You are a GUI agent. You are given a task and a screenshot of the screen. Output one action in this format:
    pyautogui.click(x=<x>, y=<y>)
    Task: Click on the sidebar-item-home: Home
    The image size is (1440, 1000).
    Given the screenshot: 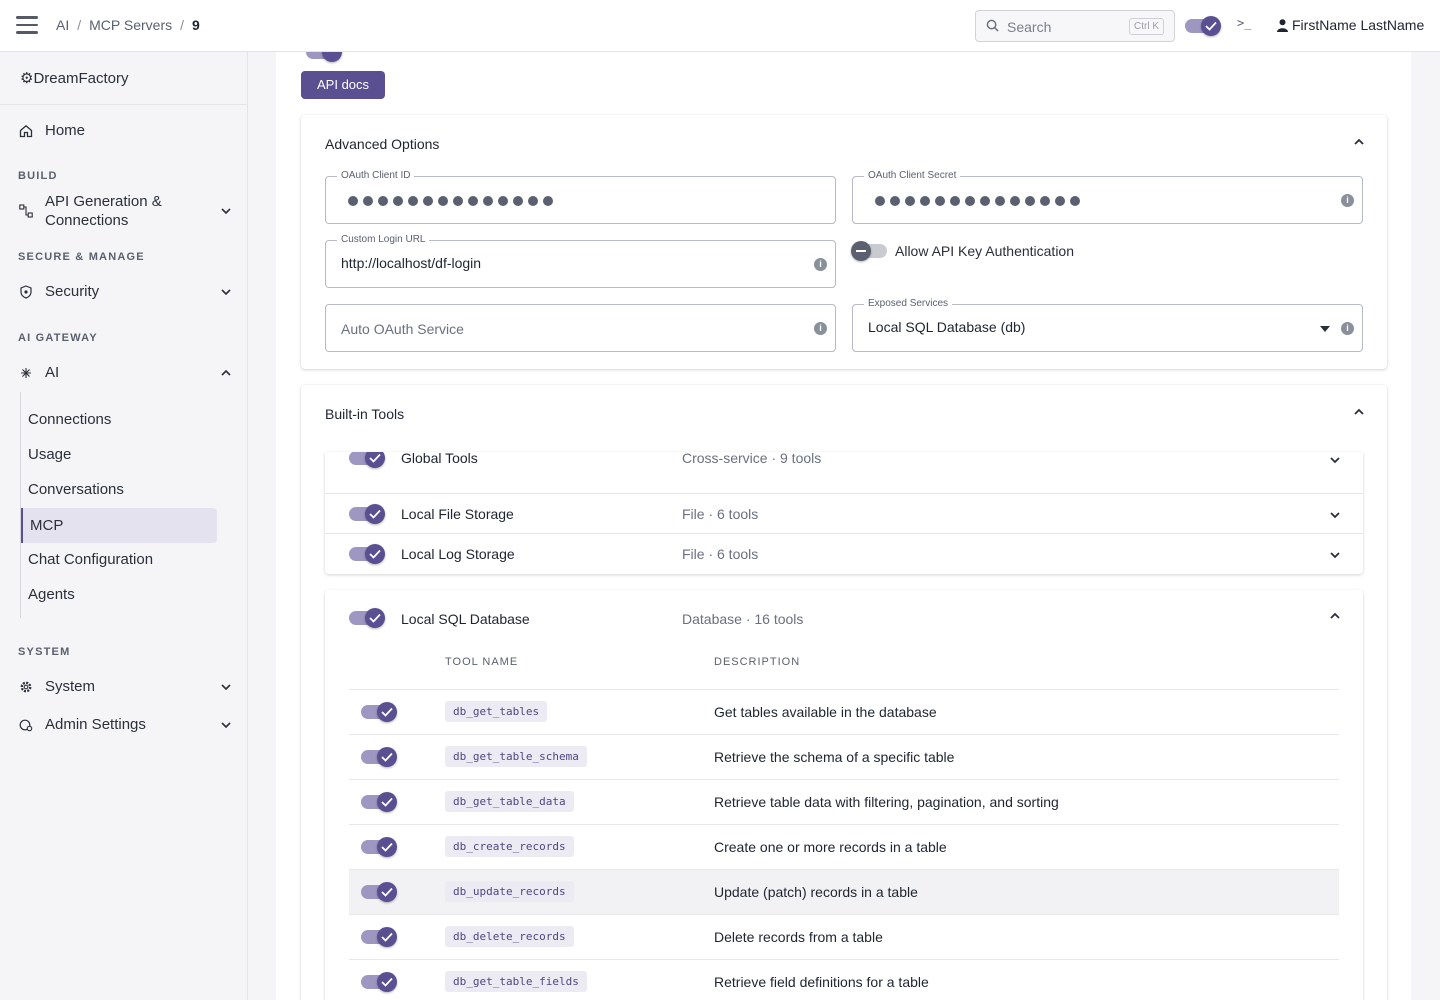 What is the action you would take?
    pyautogui.click(x=125, y=130)
    